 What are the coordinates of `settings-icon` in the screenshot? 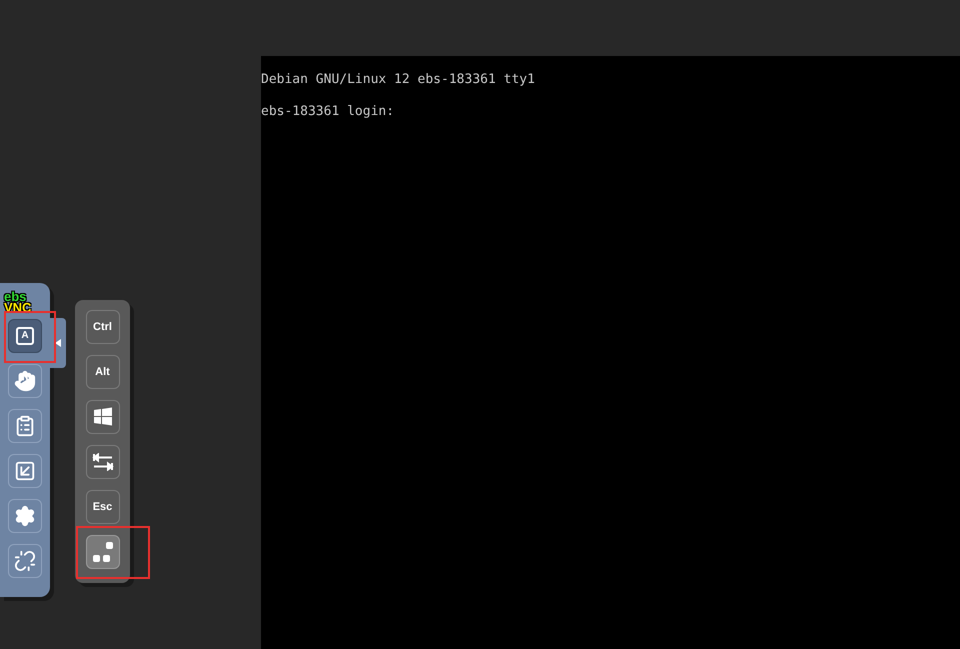 It's located at (25, 516).